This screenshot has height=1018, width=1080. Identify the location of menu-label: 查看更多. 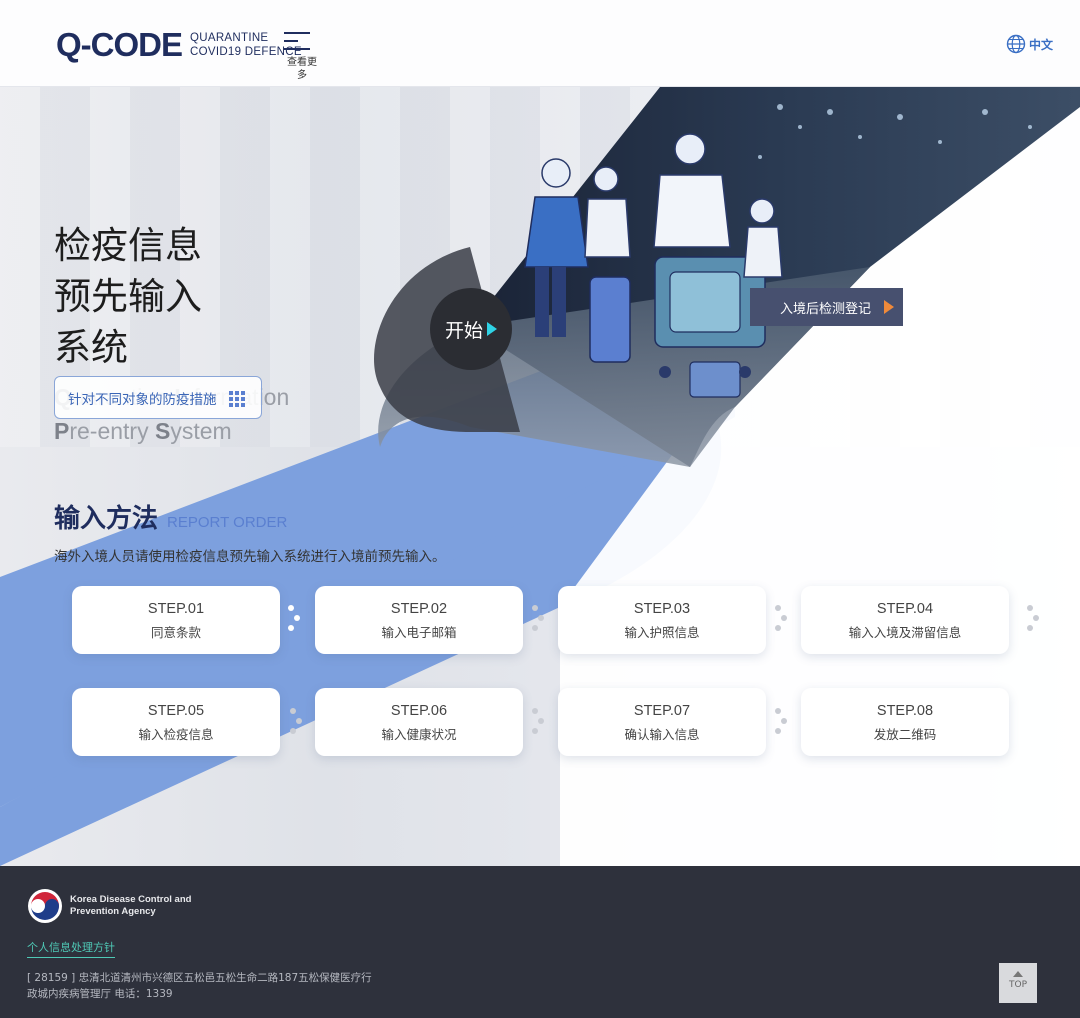
(302, 69).